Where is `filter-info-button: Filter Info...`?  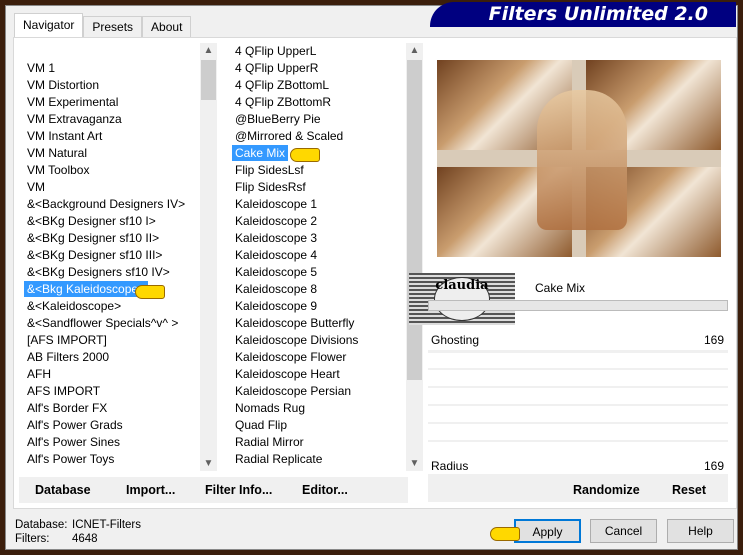 filter-info-button: Filter Info... is located at coordinates (238, 490).